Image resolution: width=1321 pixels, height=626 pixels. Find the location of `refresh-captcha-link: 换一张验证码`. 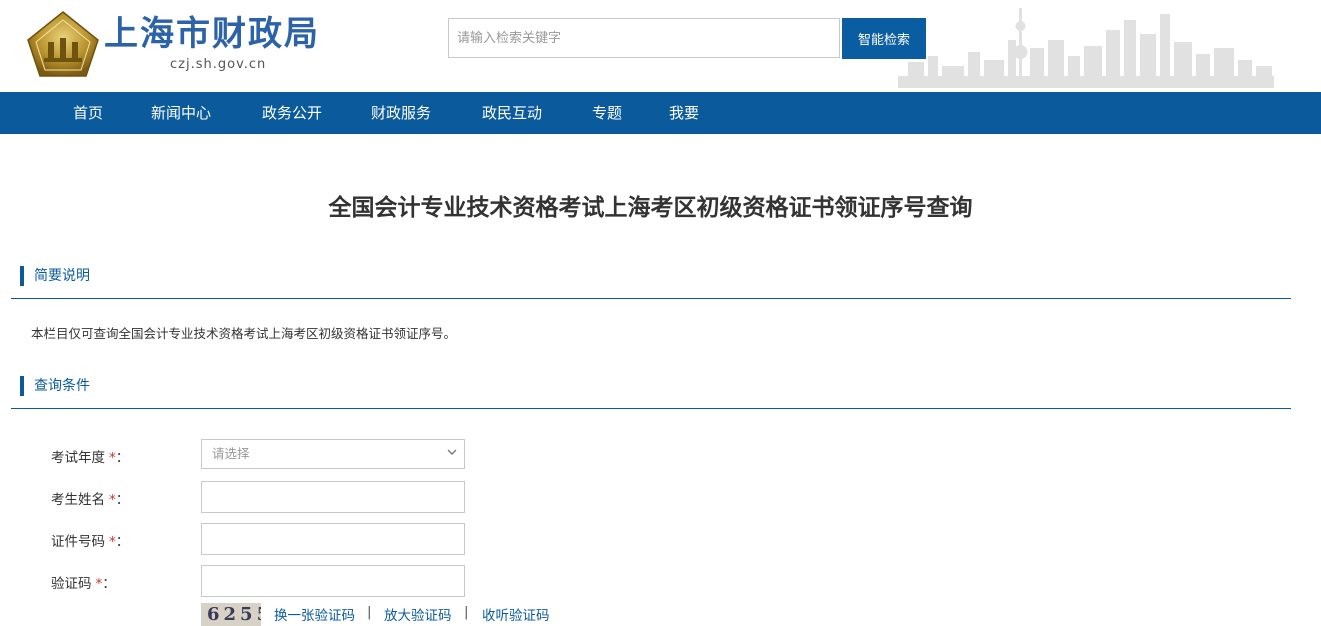

refresh-captcha-link: 换一张验证码 is located at coordinates (314, 614).